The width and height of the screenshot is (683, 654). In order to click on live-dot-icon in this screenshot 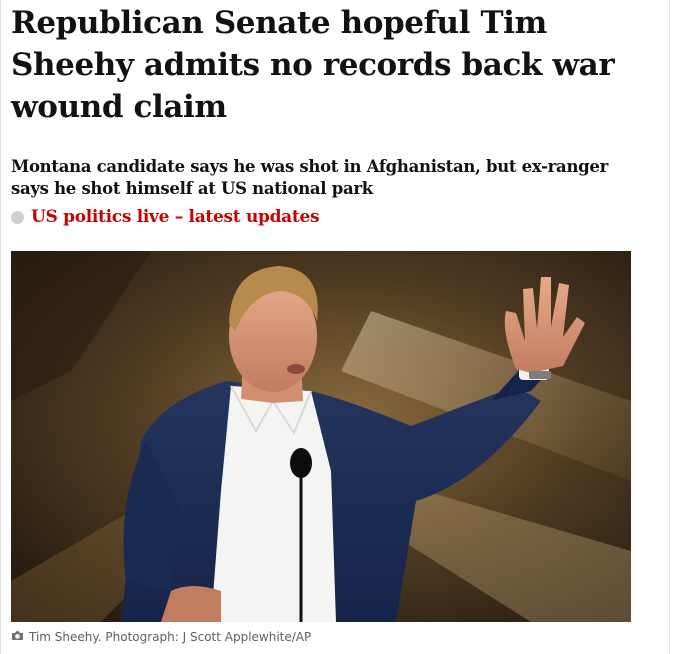, I will do `click(17, 217)`.